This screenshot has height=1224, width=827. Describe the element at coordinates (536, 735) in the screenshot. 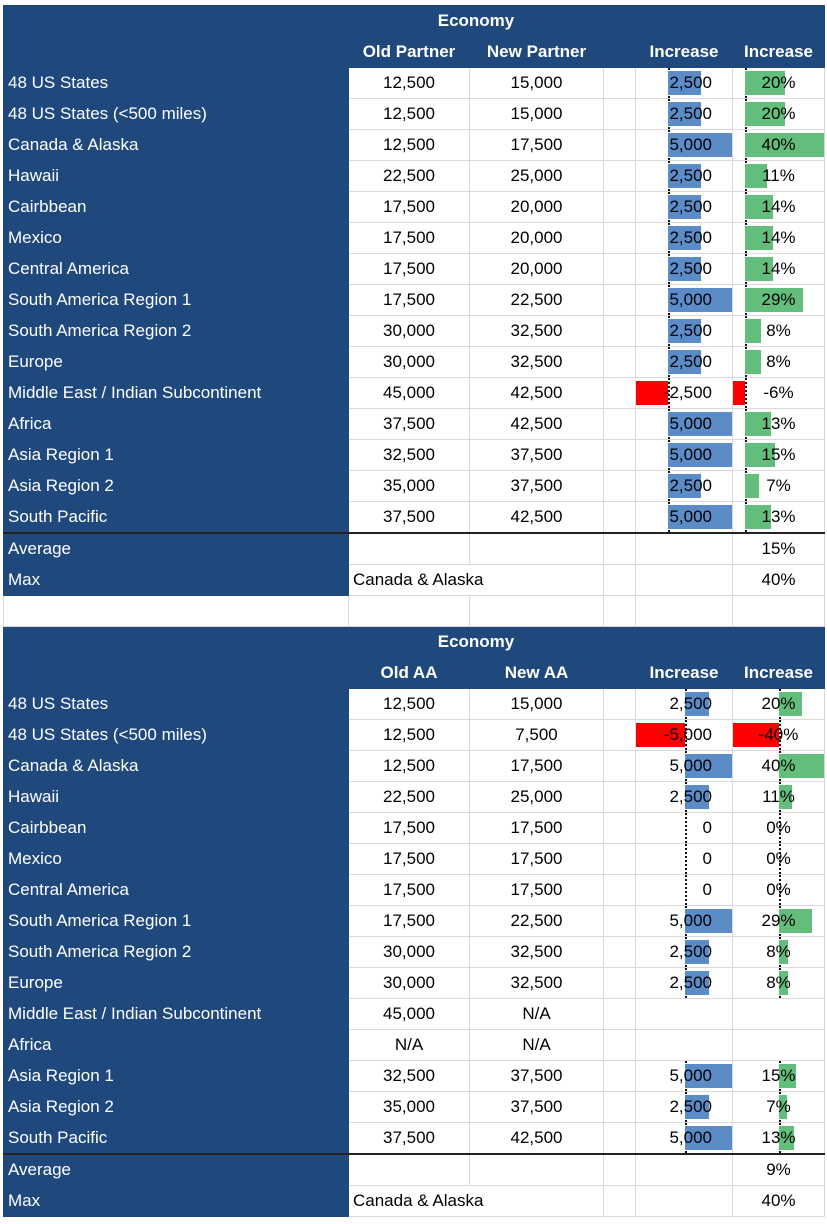

I see `new-value-cell: 7,500` at that location.